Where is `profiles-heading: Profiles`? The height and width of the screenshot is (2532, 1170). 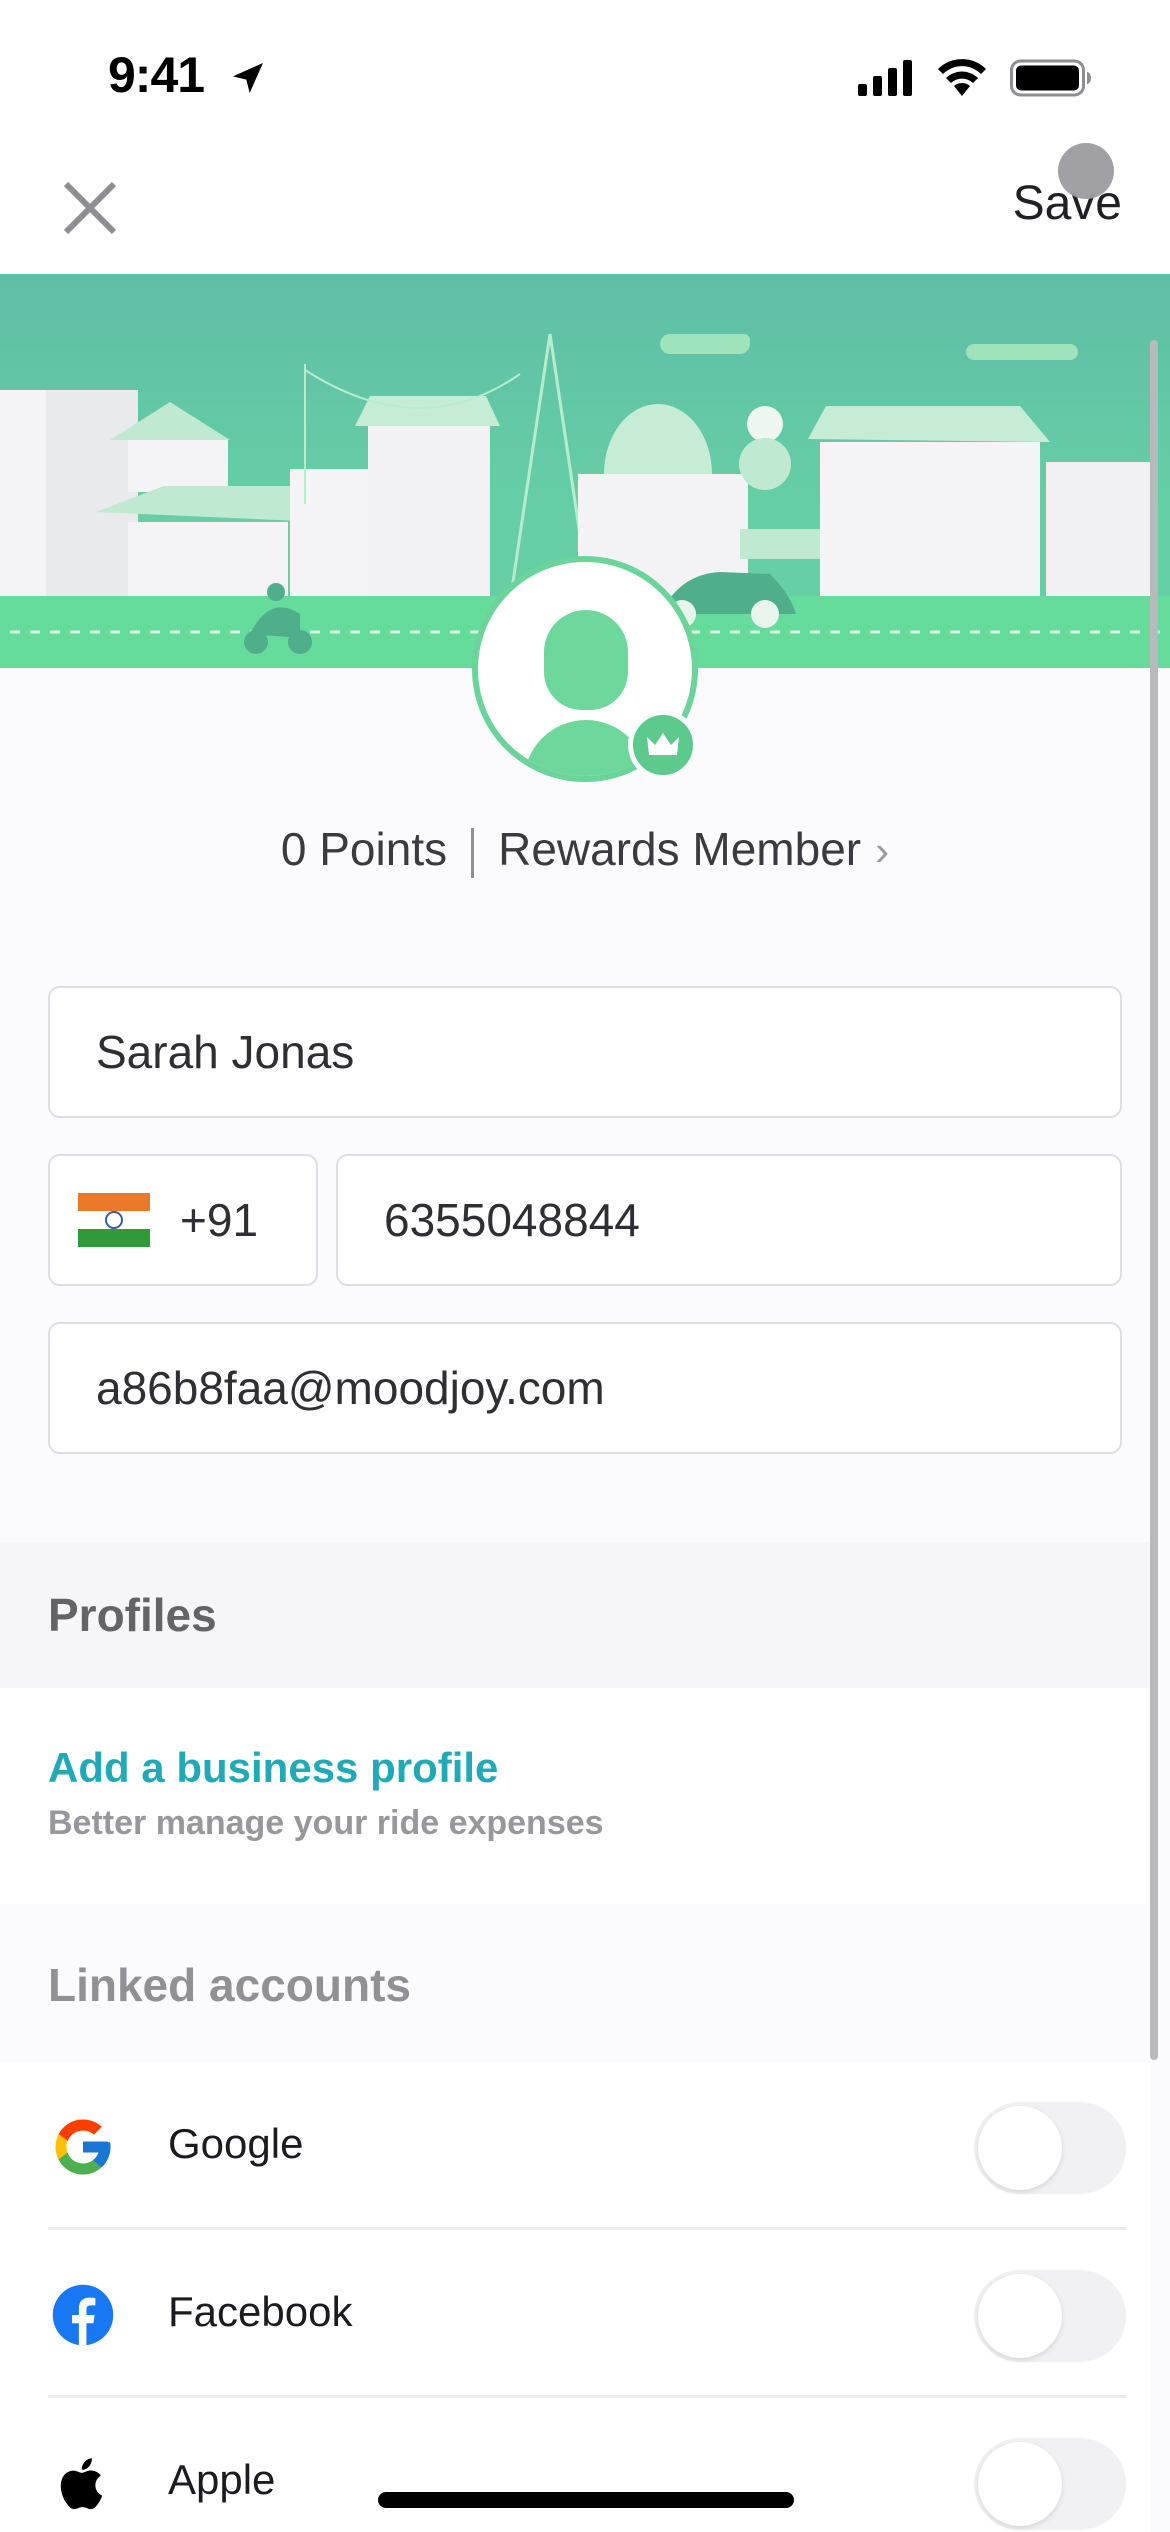
profiles-heading: Profiles is located at coordinates (132, 1615).